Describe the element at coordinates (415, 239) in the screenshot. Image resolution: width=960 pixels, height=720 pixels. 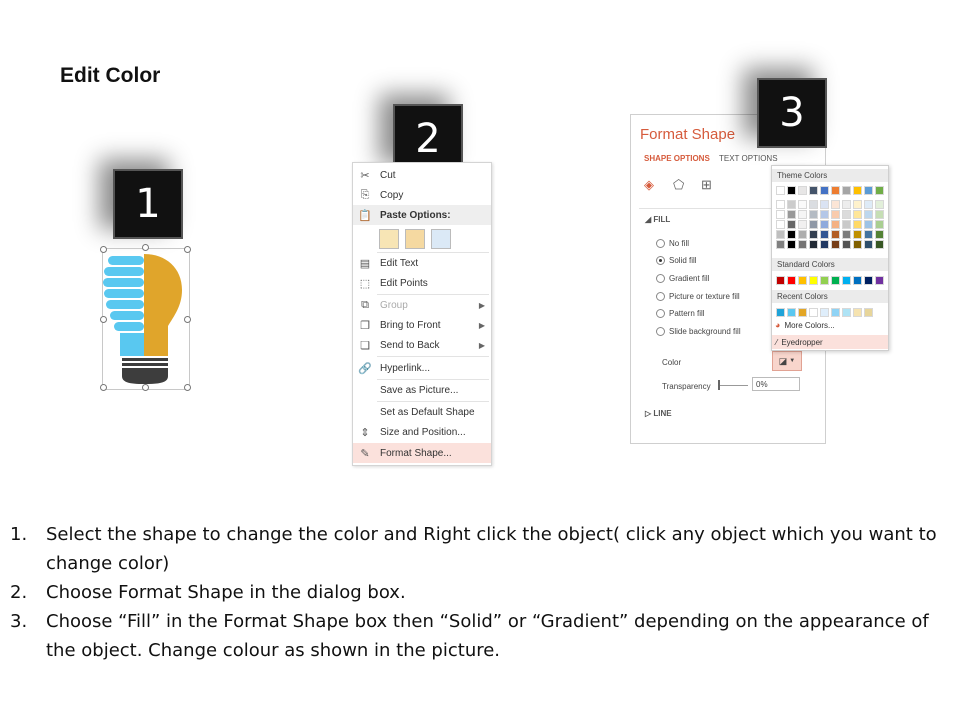
I see `paste-use-destination-icon` at that location.